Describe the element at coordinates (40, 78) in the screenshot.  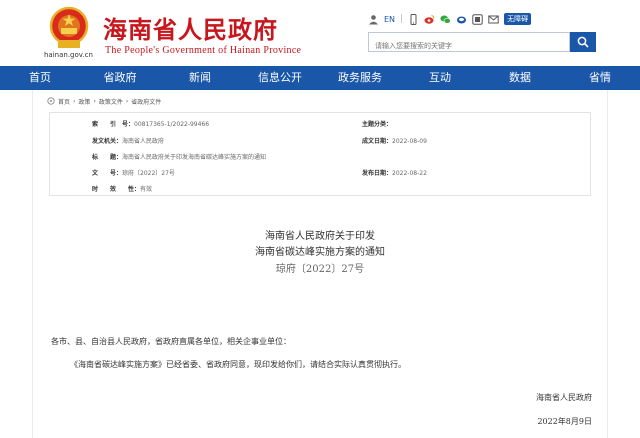
I see `nav-item-home: 首页` at that location.